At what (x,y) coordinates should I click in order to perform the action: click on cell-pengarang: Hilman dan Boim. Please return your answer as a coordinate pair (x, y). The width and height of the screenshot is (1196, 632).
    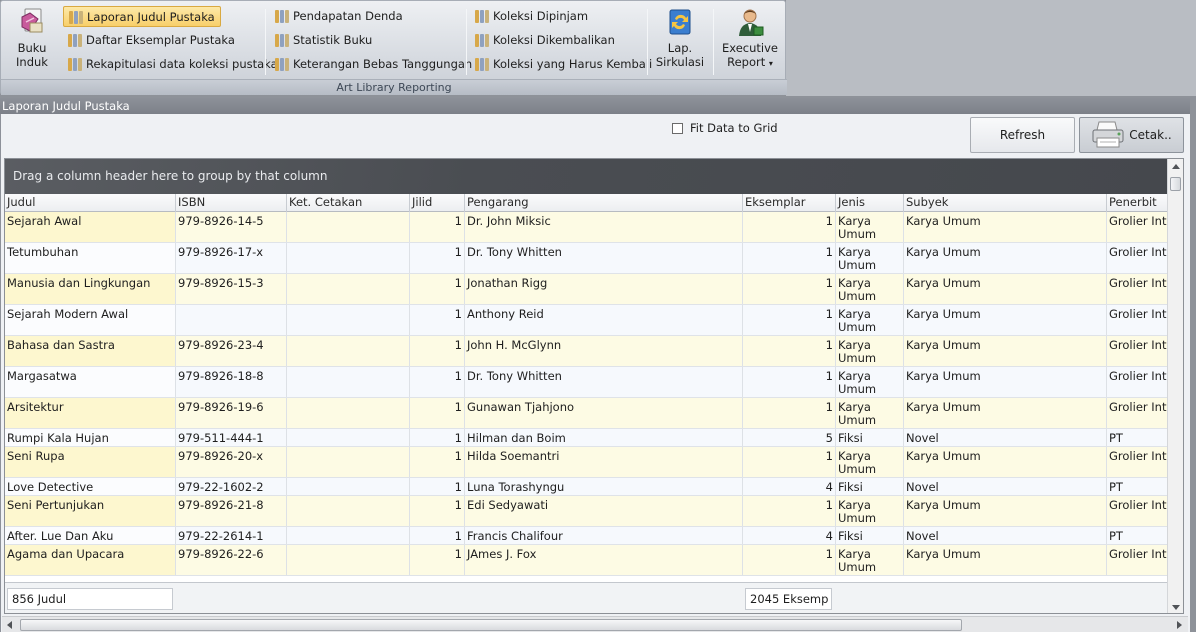
    Looking at the image, I should click on (604, 437).